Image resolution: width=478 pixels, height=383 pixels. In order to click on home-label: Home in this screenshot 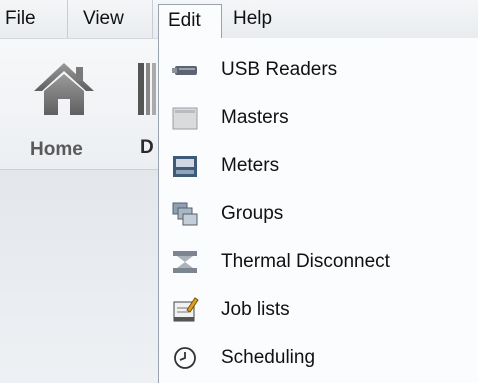, I will do `click(56, 149)`.